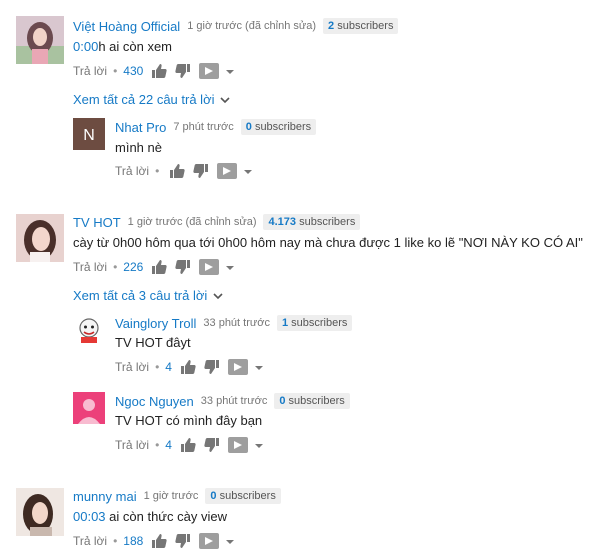 This screenshot has height=557, width=599. Describe the element at coordinates (171, 496) in the screenshot. I see `comment-time: 1 giờ trước` at that location.